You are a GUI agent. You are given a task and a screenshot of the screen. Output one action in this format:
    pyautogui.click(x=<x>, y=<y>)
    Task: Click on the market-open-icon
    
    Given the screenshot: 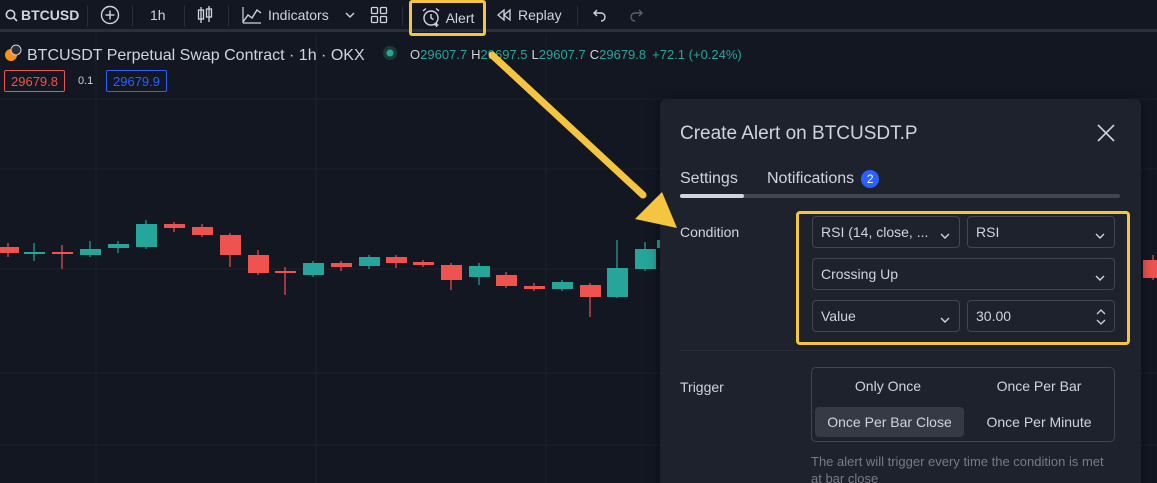 What is the action you would take?
    pyautogui.click(x=390, y=55)
    